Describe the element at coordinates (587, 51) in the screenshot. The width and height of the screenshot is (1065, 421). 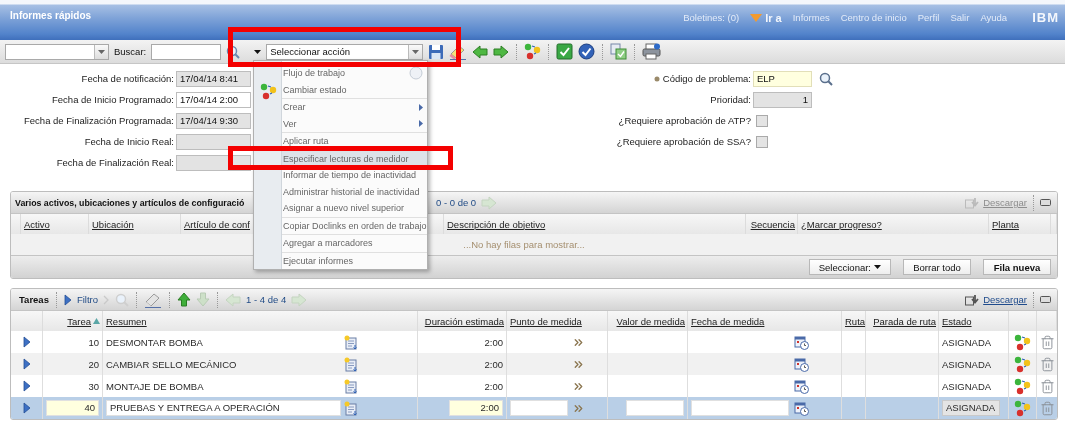
I see `check-circle-icon` at that location.